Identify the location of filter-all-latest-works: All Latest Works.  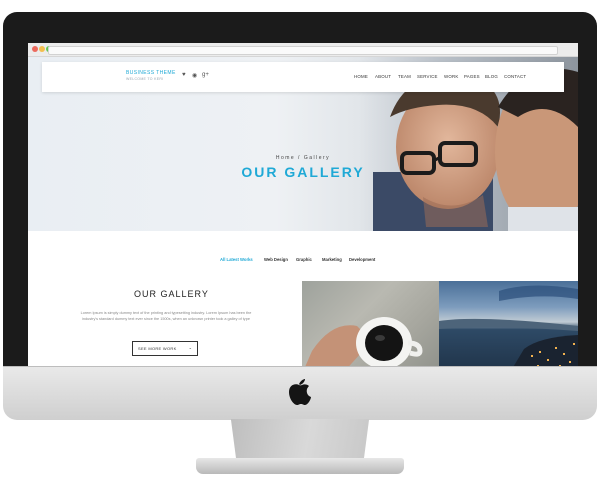
(236, 259).